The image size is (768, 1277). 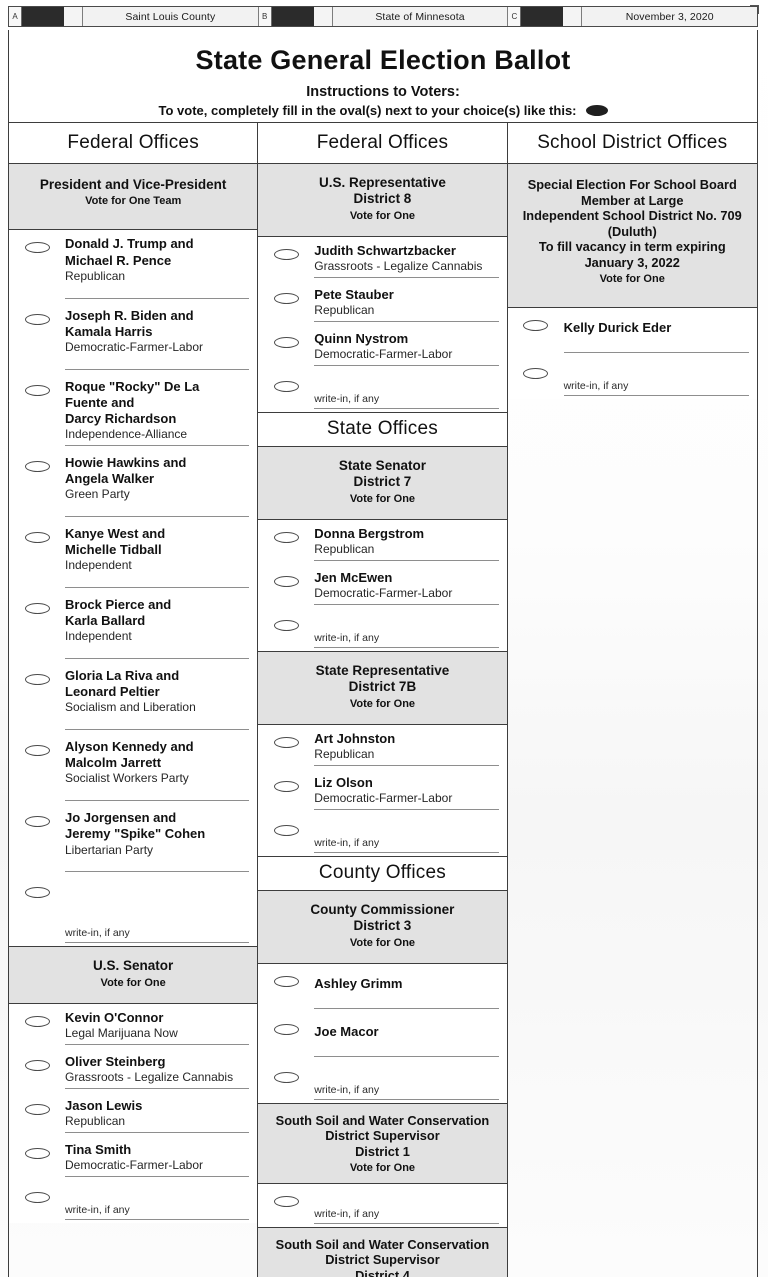 I want to click on candidate-row: Tina Smith Democratic-Farmer-Labor, so click(x=133, y=1158).